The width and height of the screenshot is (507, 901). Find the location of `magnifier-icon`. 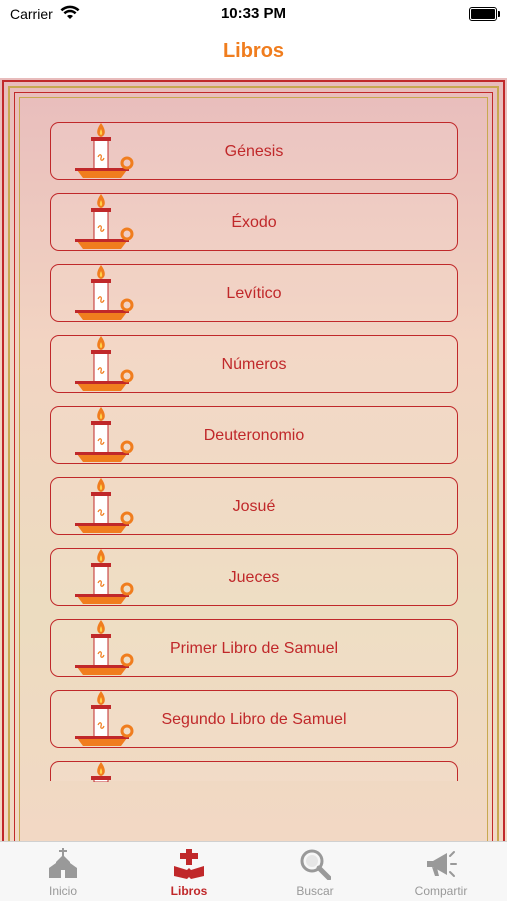

magnifier-icon is located at coordinates (315, 864).